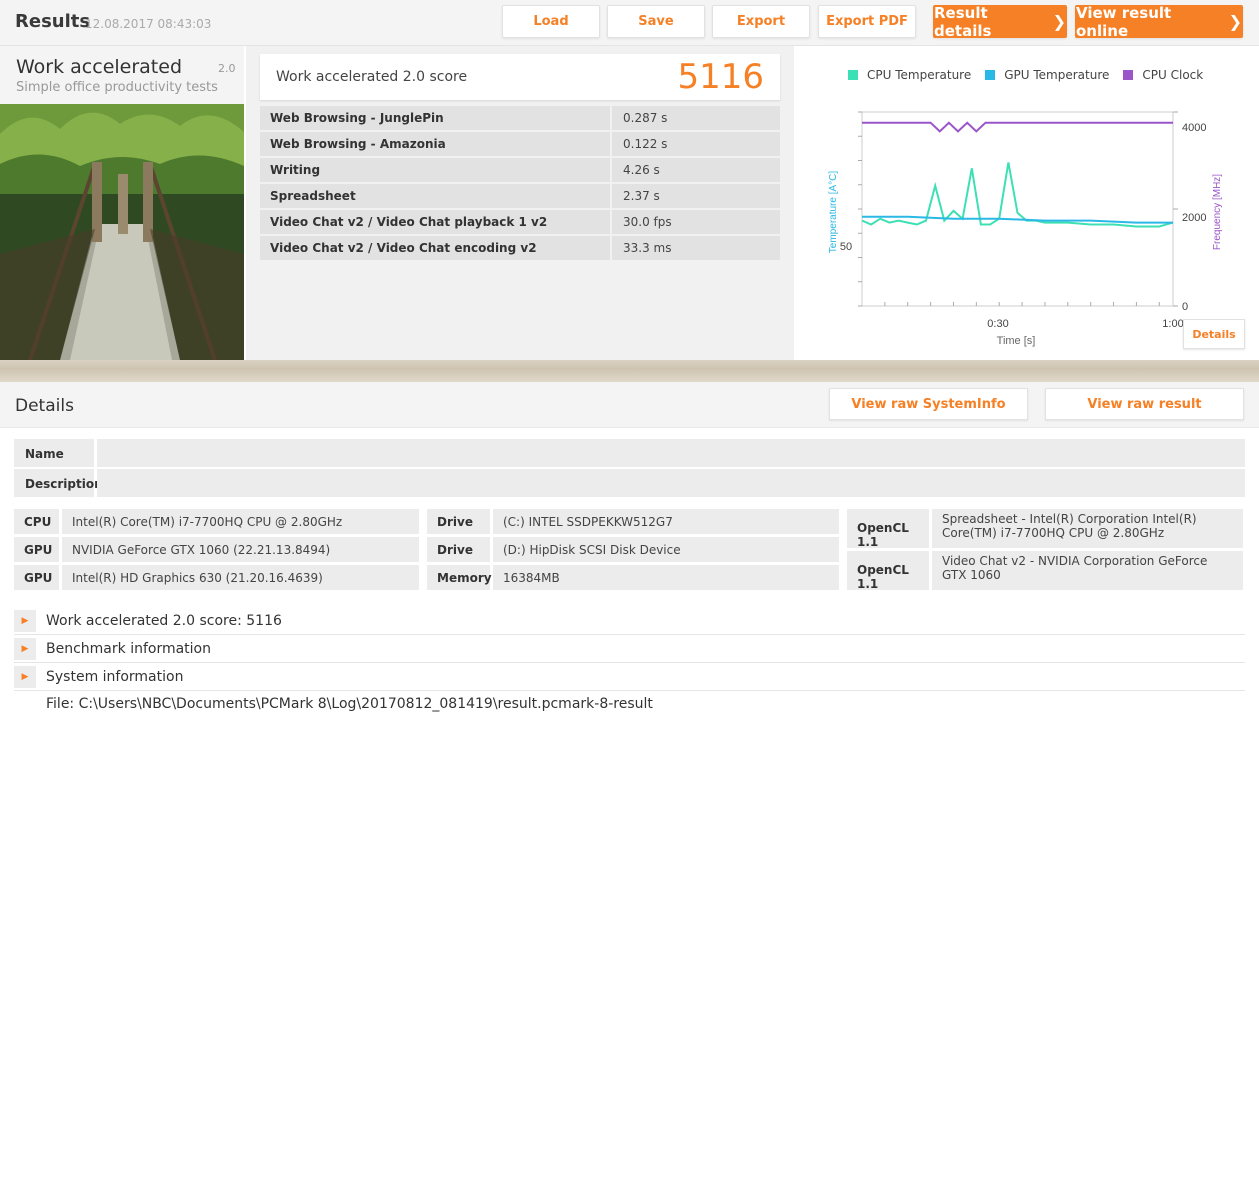 This screenshot has width=1259, height=1200. What do you see at coordinates (761, 21) in the screenshot?
I see `export-button: Export` at bounding box center [761, 21].